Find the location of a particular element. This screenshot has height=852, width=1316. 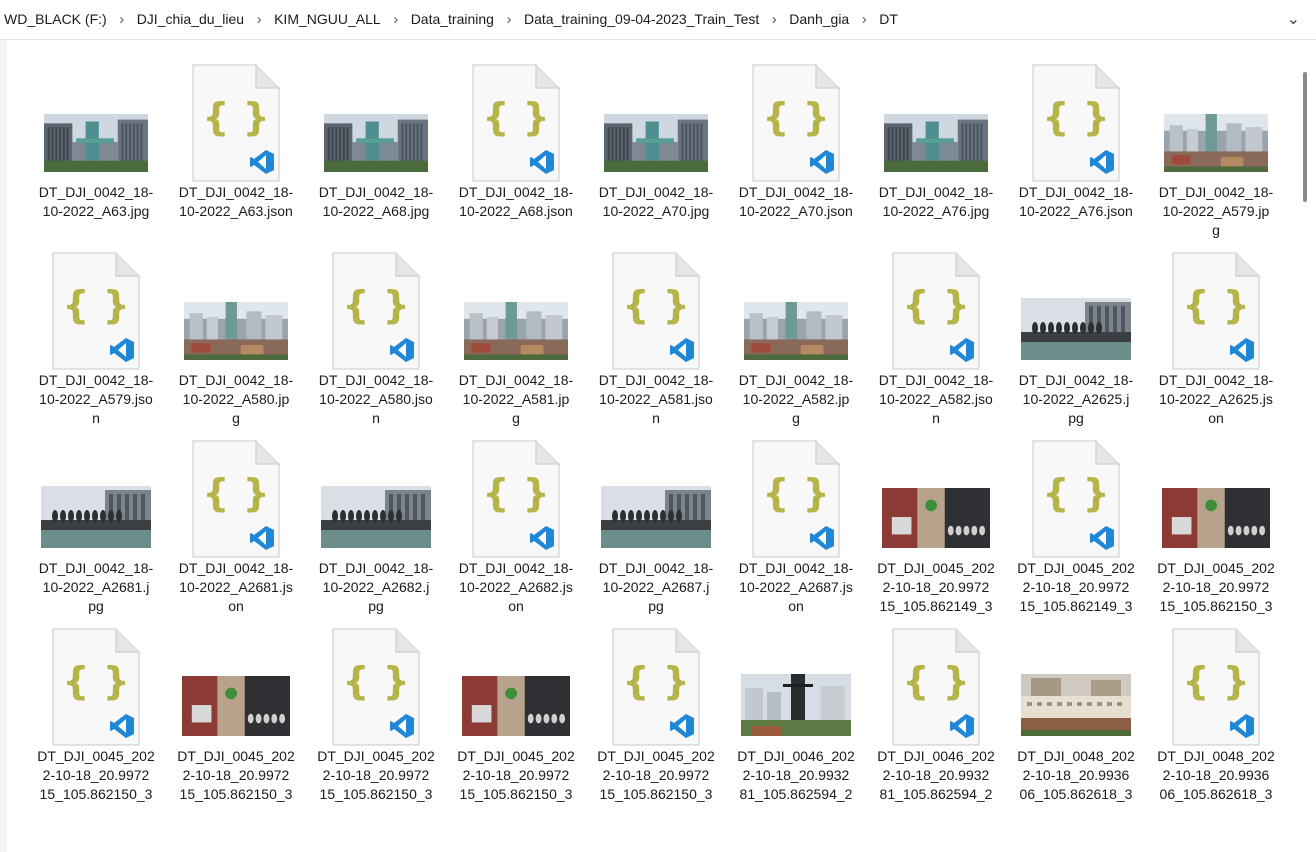

file-item-image: DT_DJI_0042_18- 10-2022_A2625.j pg is located at coordinates (1076, 327).